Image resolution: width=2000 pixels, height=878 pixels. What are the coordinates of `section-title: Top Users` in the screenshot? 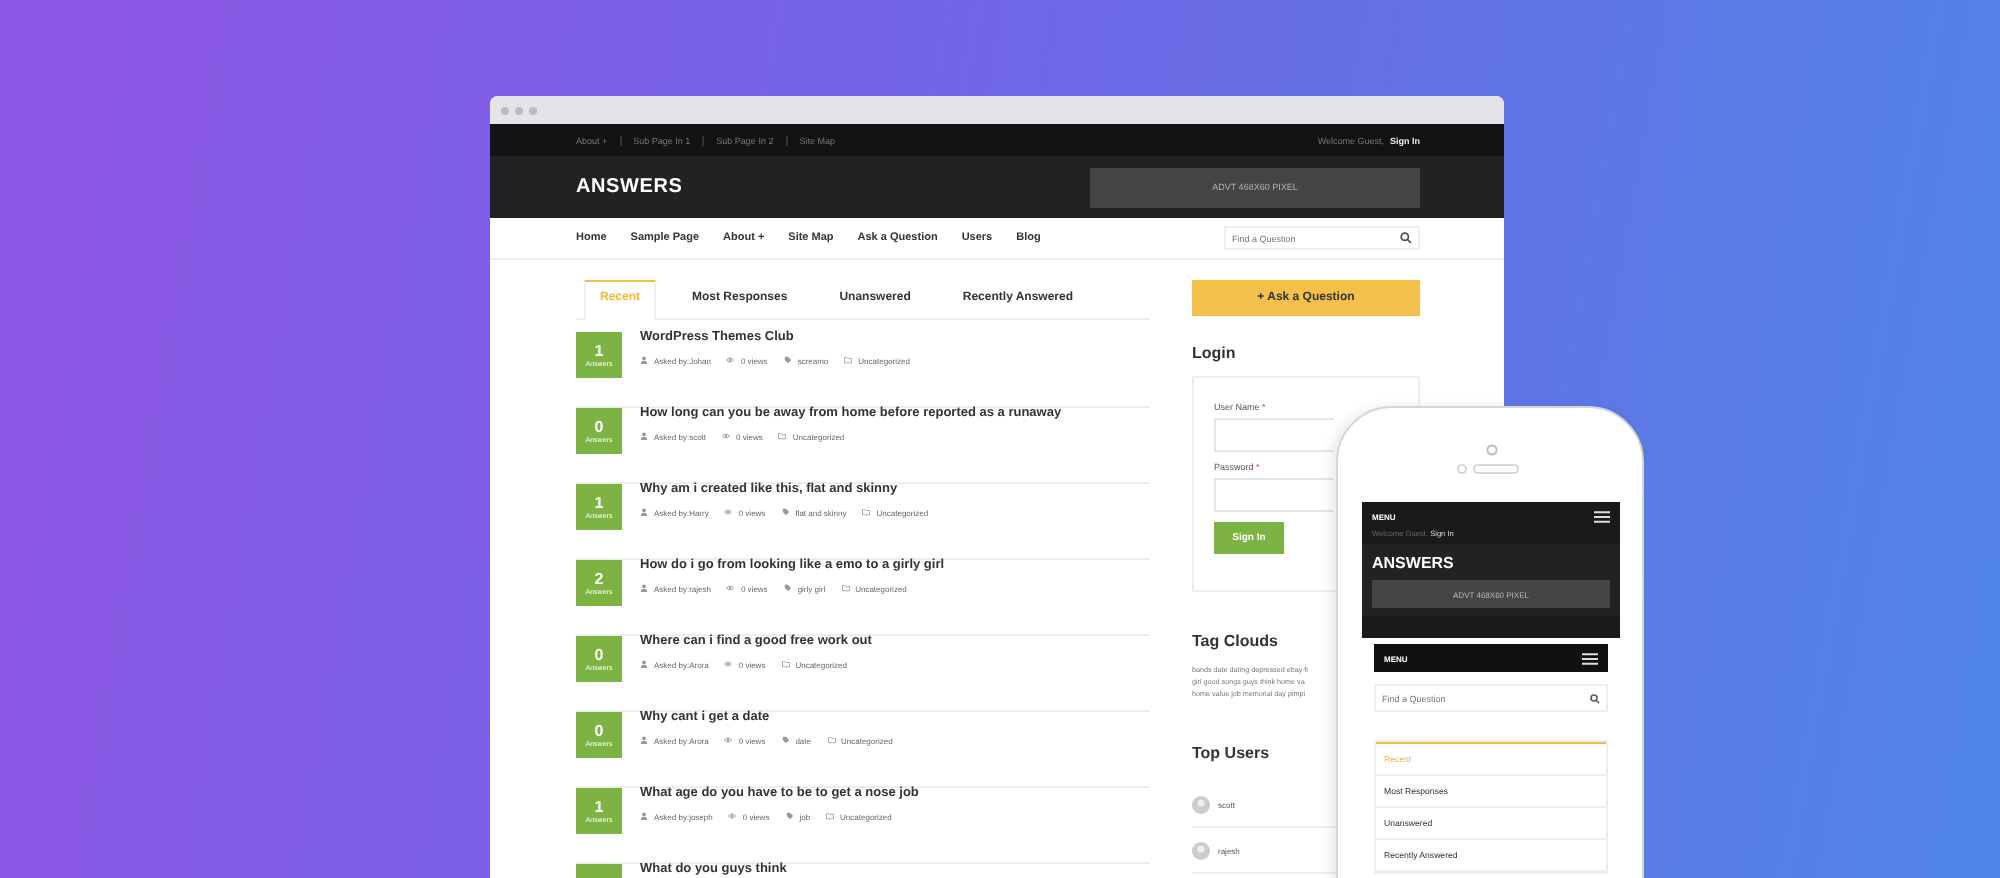 It's located at (1231, 753).